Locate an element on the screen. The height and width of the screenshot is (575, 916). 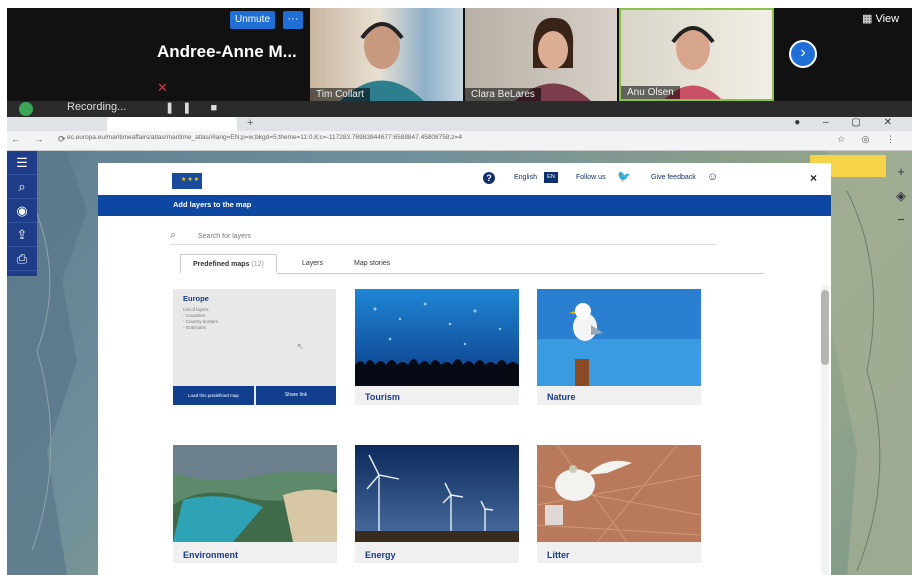
next-participants-button: › is located at coordinates (803, 54).